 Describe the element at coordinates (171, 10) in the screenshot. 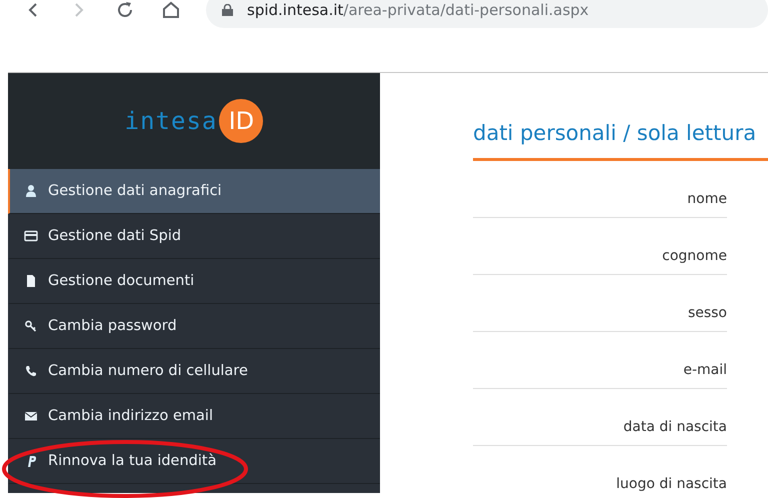

I see `home-icon` at that location.